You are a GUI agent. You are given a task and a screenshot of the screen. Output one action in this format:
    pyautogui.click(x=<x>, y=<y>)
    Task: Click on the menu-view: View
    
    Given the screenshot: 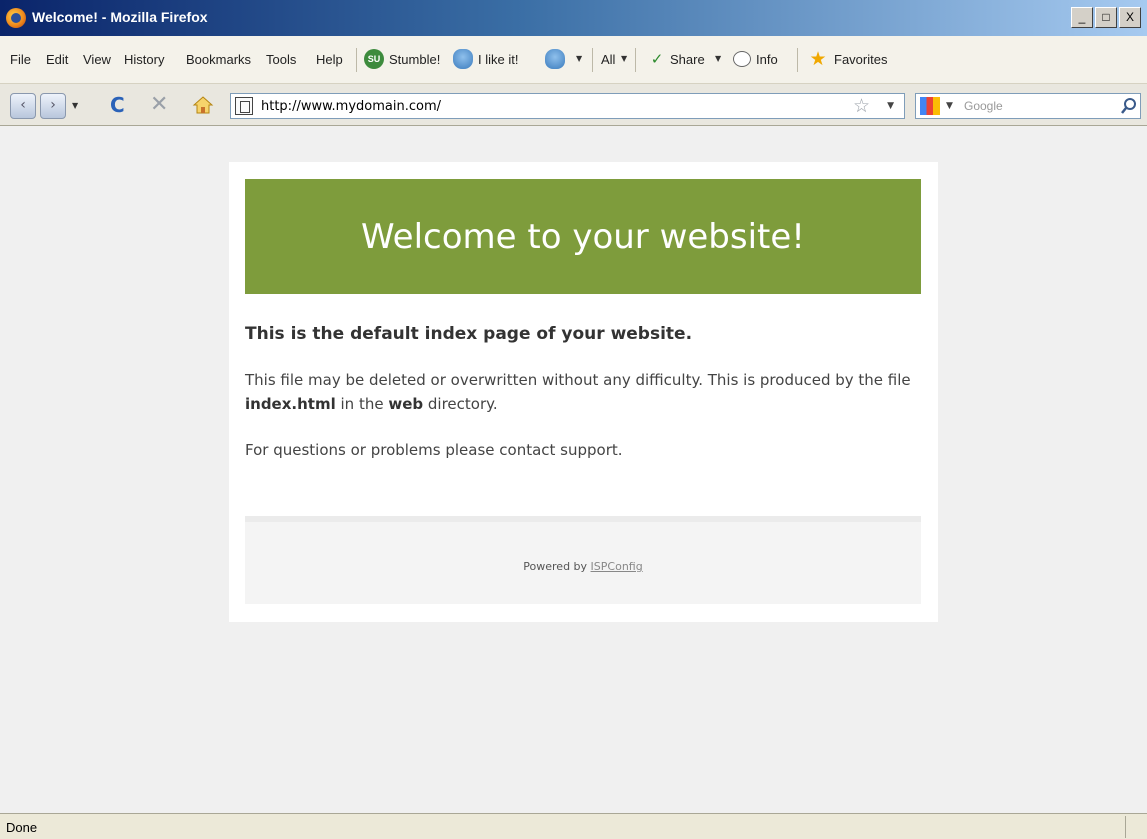 What is the action you would take?
    pyautogui.click(x=97, y=59)
    